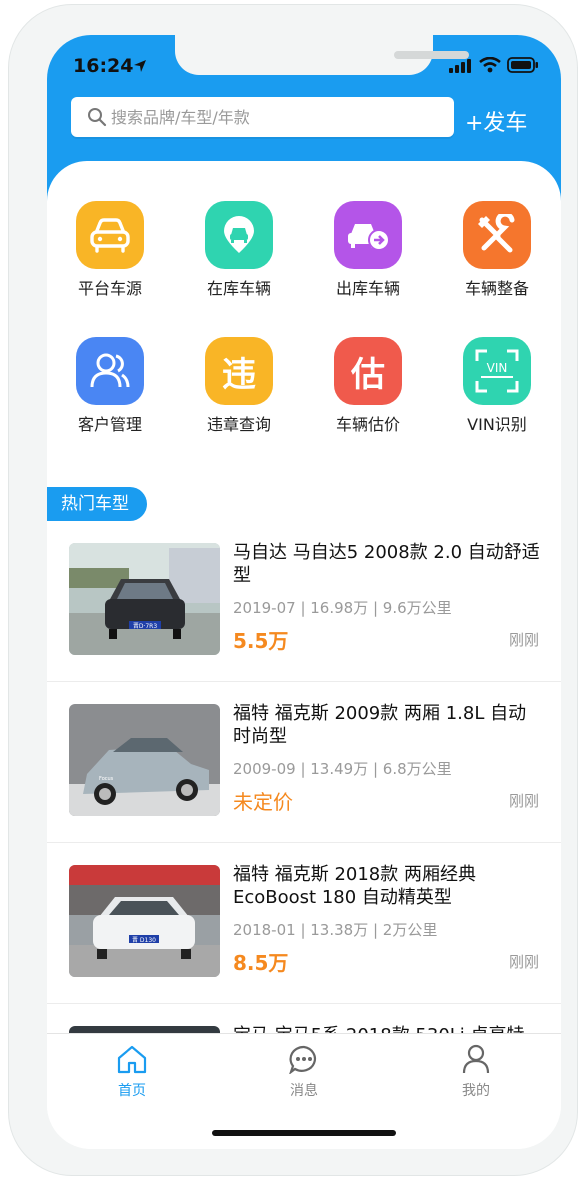 This screenshot has width=586, height=1180. Describe the element at coordinates (386, 564) in the screenshot. I see `car-title: 马自达 马自达5 2008款 2.0 自动舒适型` at that location.